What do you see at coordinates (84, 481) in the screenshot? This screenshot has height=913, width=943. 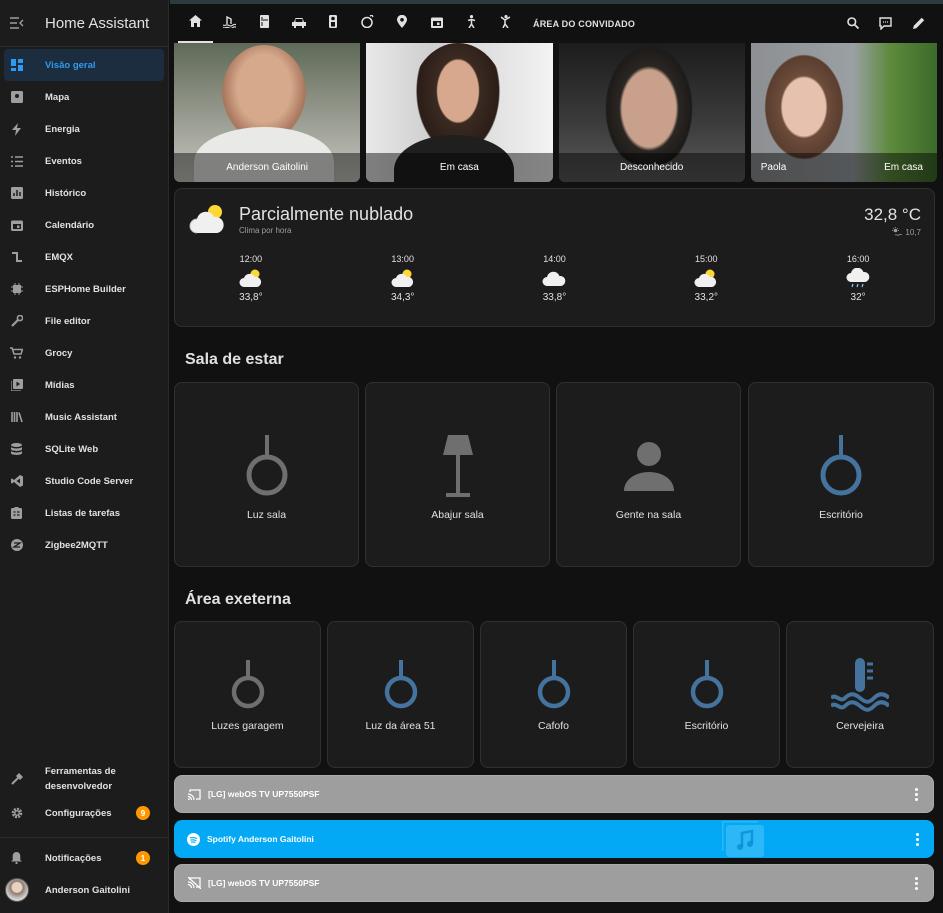 I see `sidebar-item-studio-code: Studio Code Server` at bounding box center [84, 481].